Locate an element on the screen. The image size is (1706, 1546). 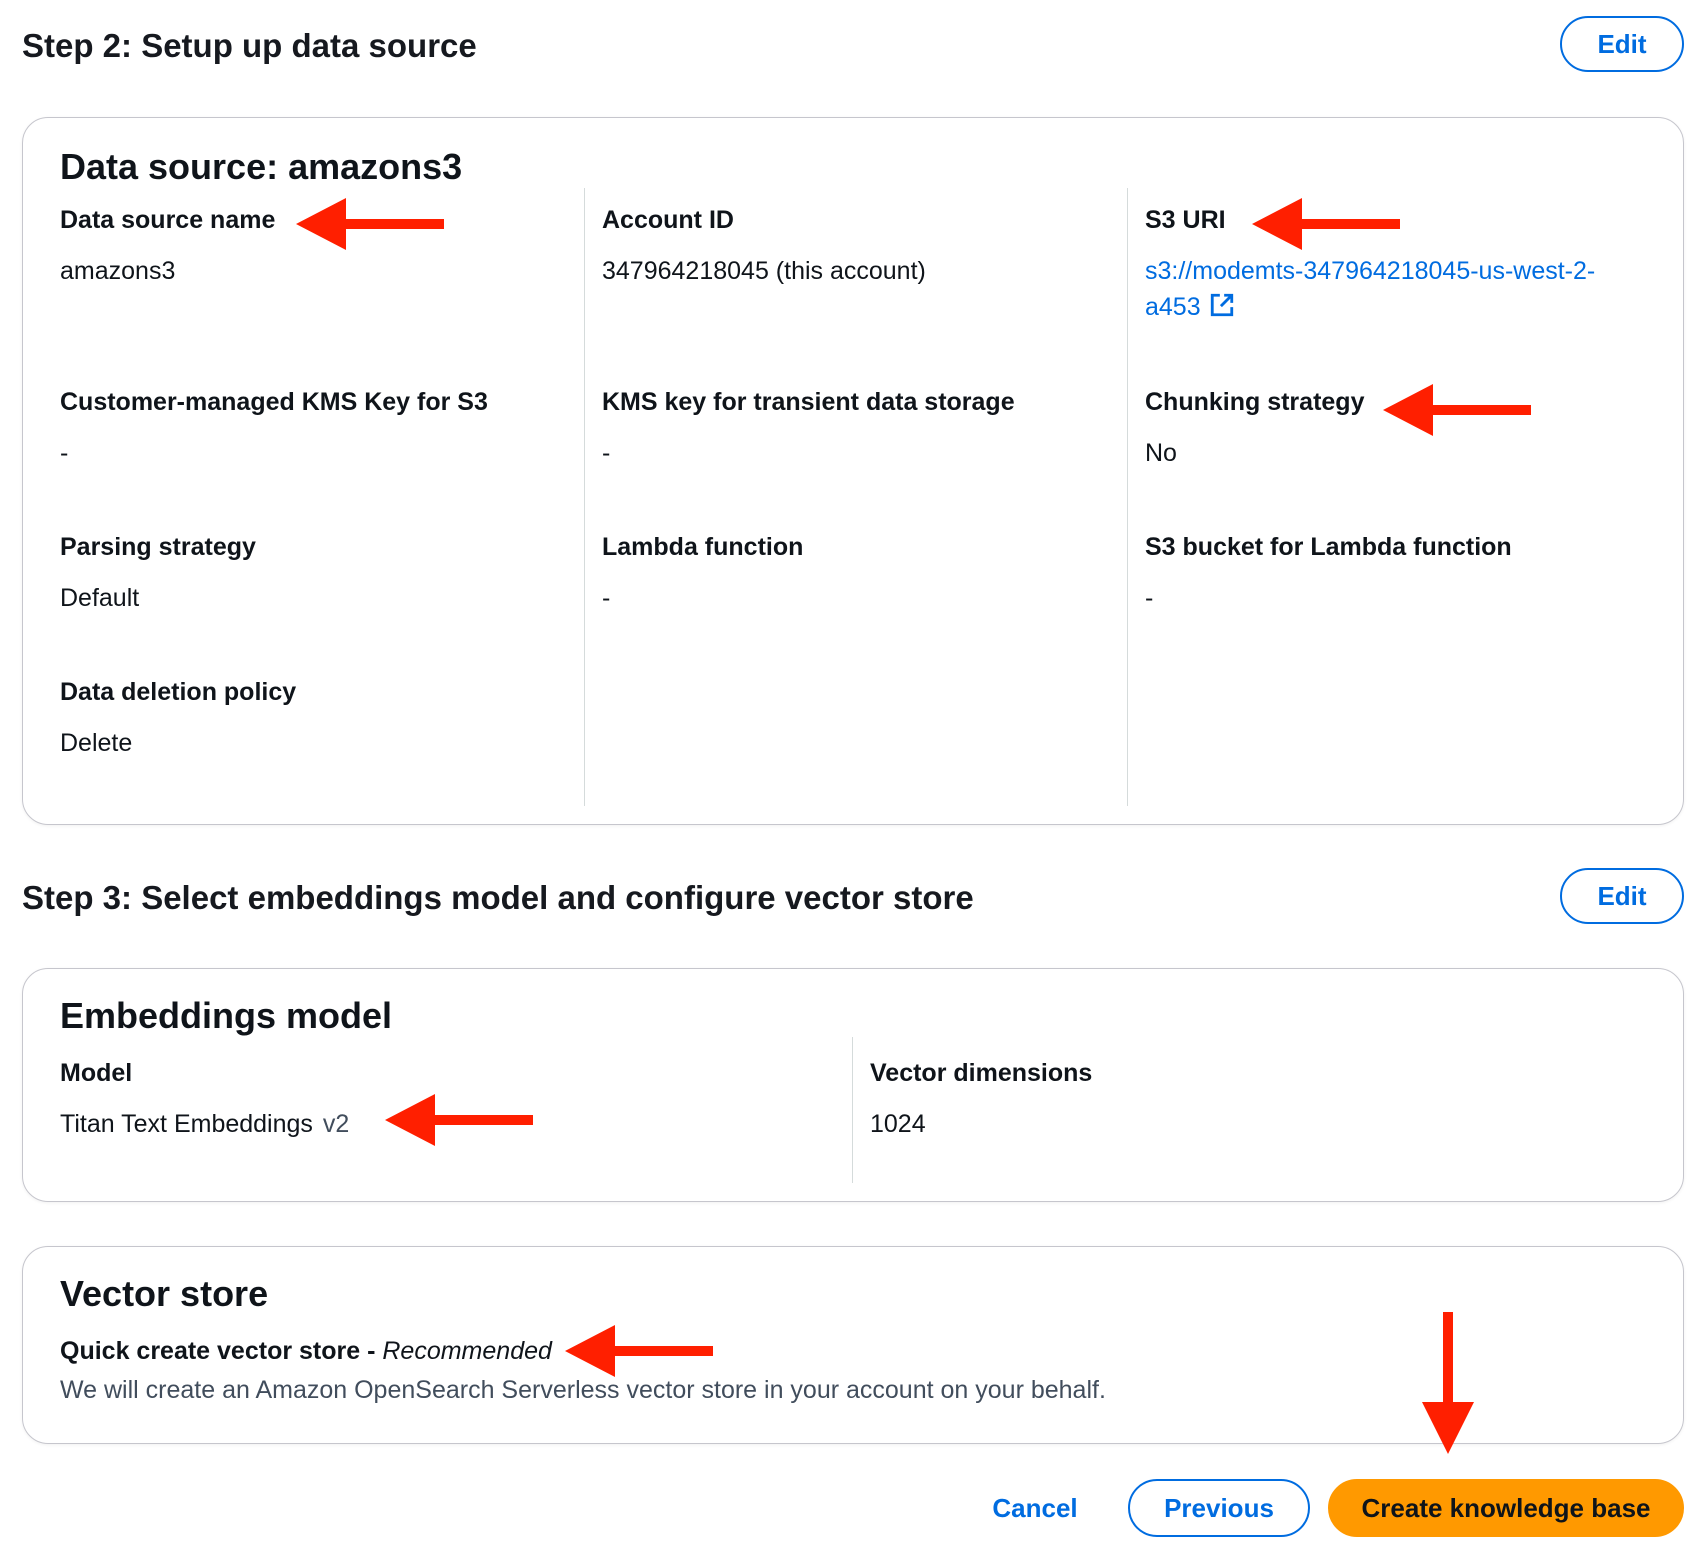
field-value: 1024 is located at coordinates (898, 1124).